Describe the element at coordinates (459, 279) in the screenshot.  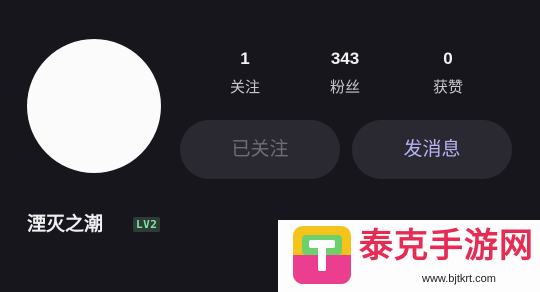
I see `watermark-url: www.bjtkrt.com` at that location.